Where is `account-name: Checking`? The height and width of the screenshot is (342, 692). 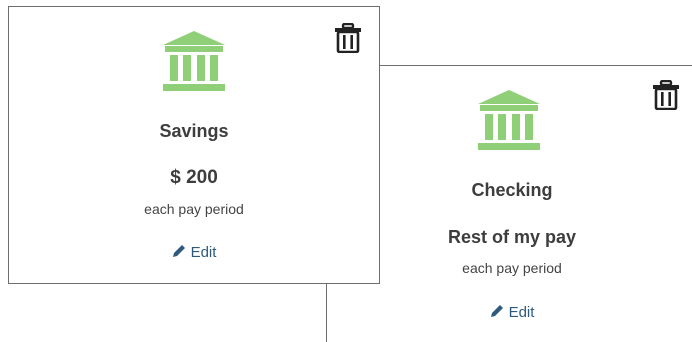 account-name: Checking is located at coordinates (512, 190).